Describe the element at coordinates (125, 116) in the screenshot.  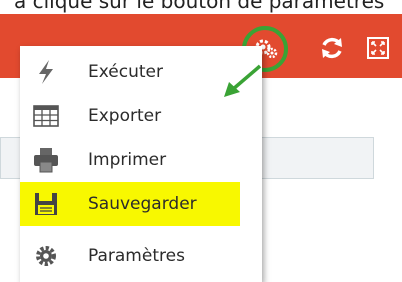
I see `menu-item-label: Exporter` at that location.